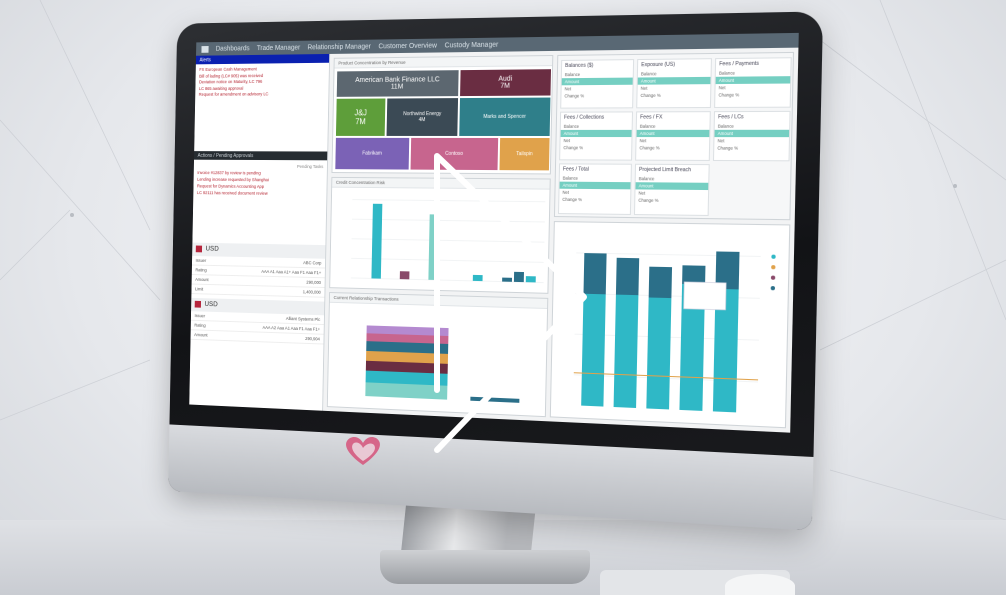 This screenshot has width=1006, height=595. I want to click on treemap-tile: American Bank Finance LLC 11M, so click(398, 83).